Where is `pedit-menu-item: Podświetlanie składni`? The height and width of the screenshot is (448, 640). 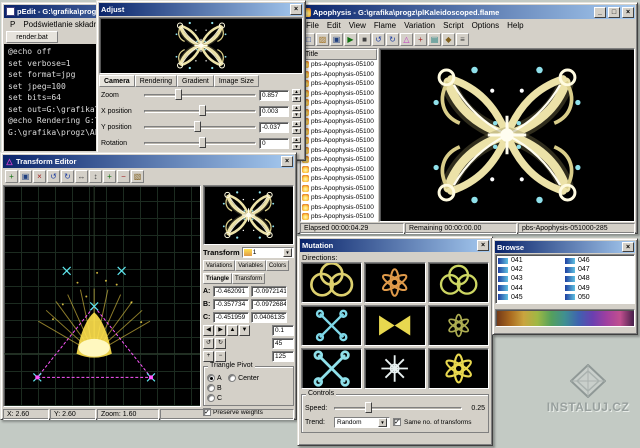 pedit-menu-item: Podświetlanie składni is located at coordinates (61, 24).